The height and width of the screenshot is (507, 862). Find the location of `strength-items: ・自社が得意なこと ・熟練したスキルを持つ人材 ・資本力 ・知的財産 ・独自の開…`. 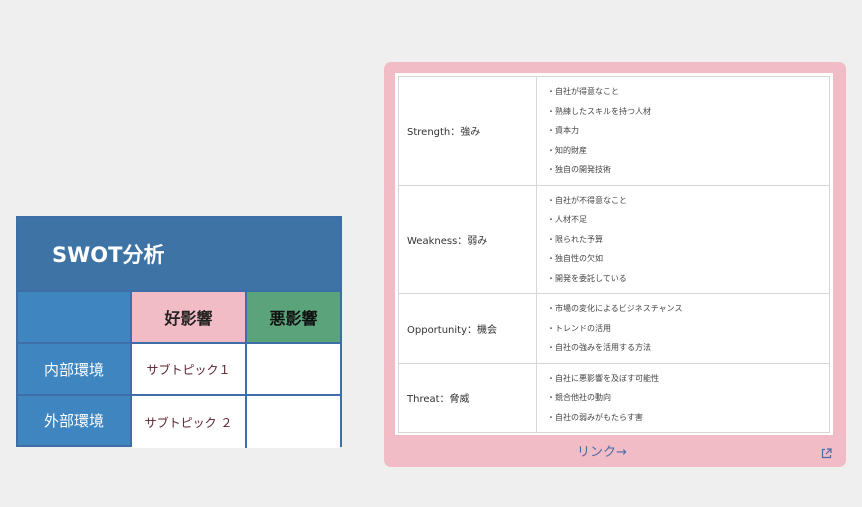

strength-items: ・自社が得意なこと ・熟練したスキルを持つ人材 ・資本力 ・知的財産 ・独自の開… is located at coordinates (683, 131).